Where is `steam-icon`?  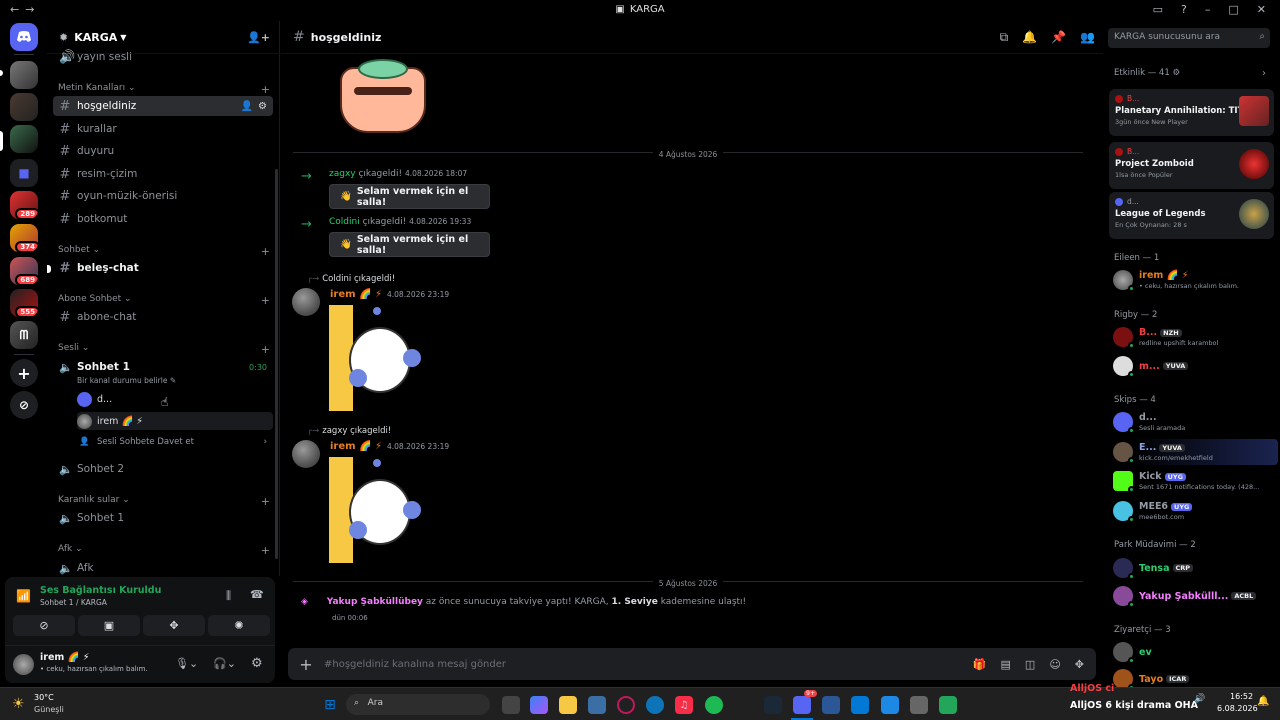
steam-icon is located at coordinates (773, 705).